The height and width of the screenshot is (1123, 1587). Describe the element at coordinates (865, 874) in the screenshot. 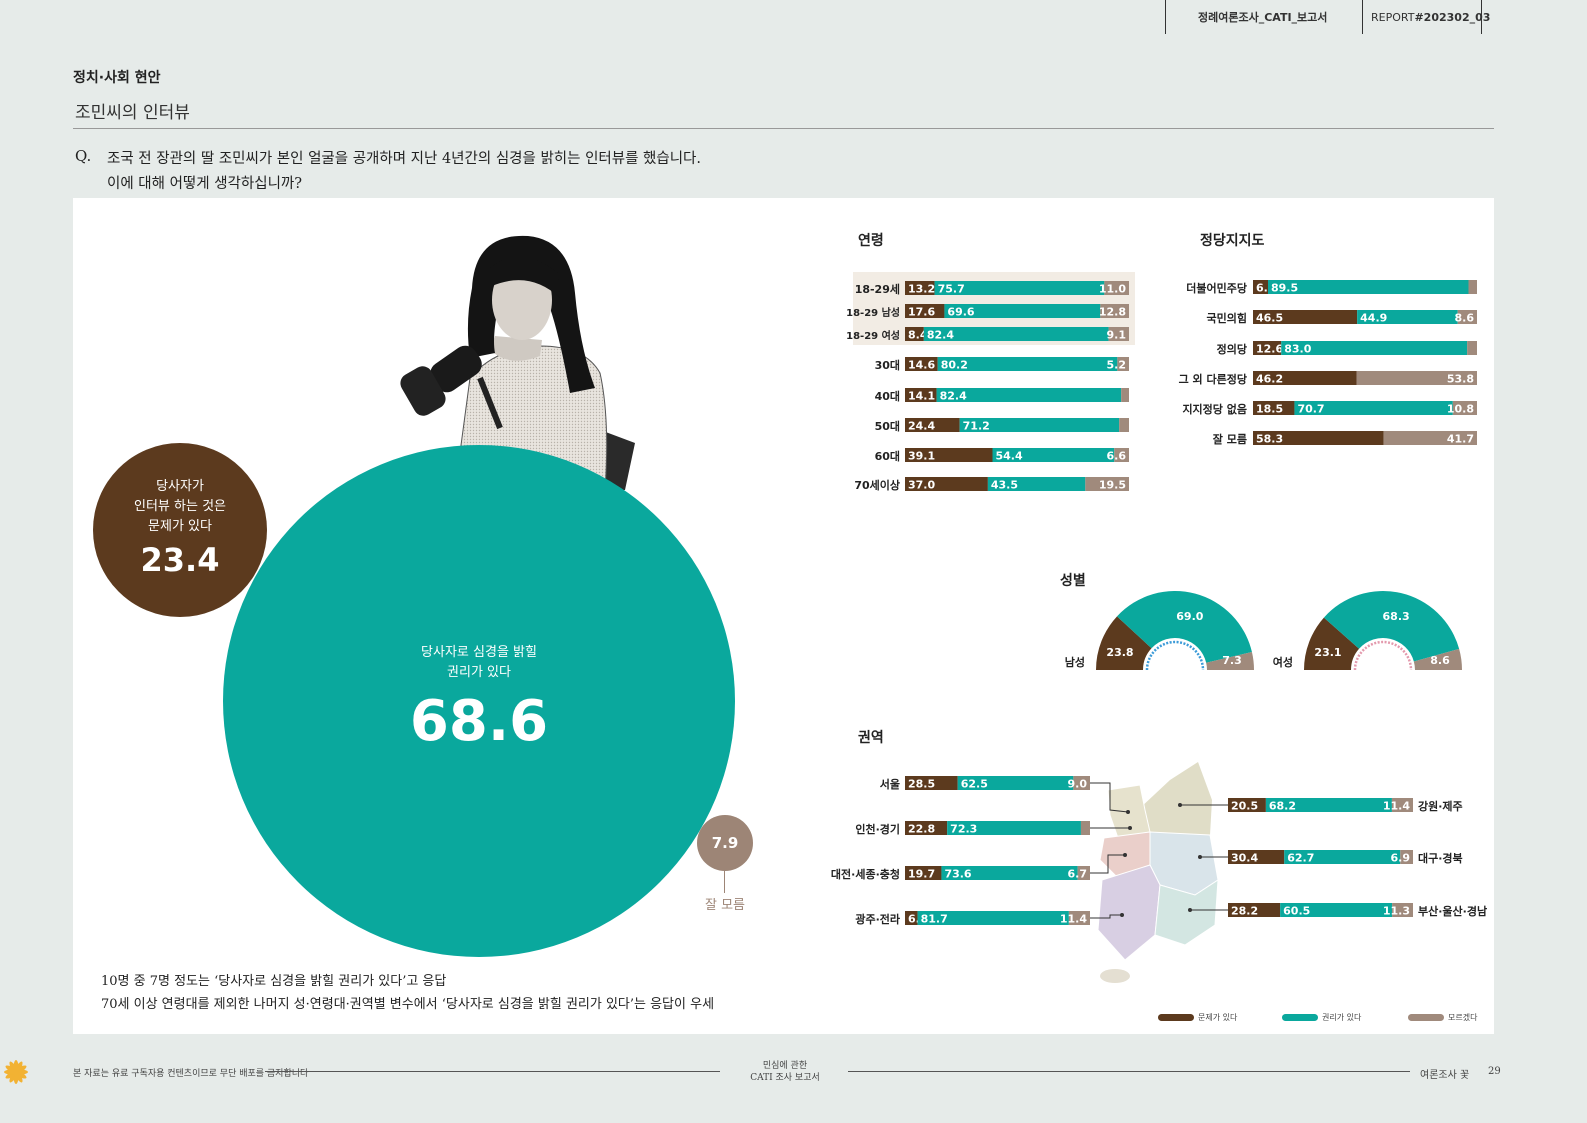

I see `category-label: 대전·세종·충청` at that location.